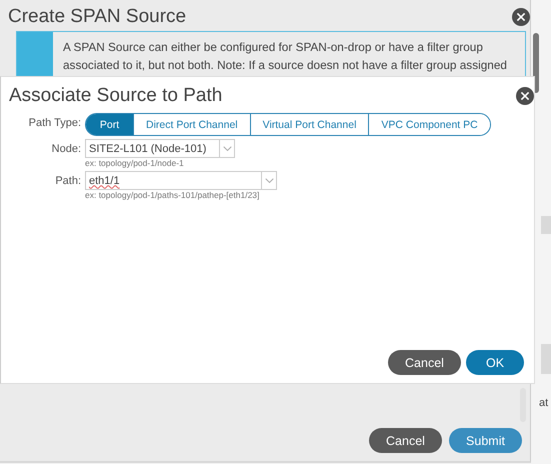 The image size is (551, 464). Describe the element at coordinates (66, 148) in the screenshot. I see `field-label: Node:` at that location.